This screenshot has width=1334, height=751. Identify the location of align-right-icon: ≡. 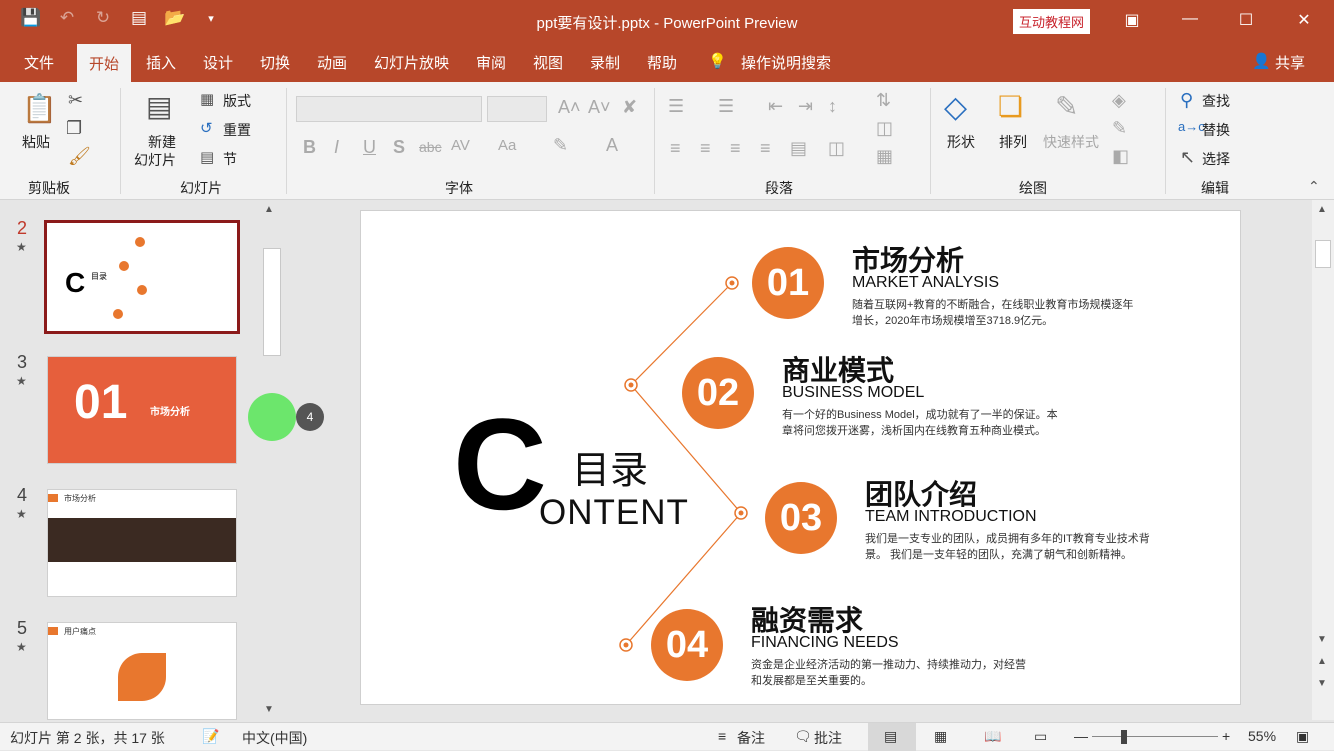
(735, 148).